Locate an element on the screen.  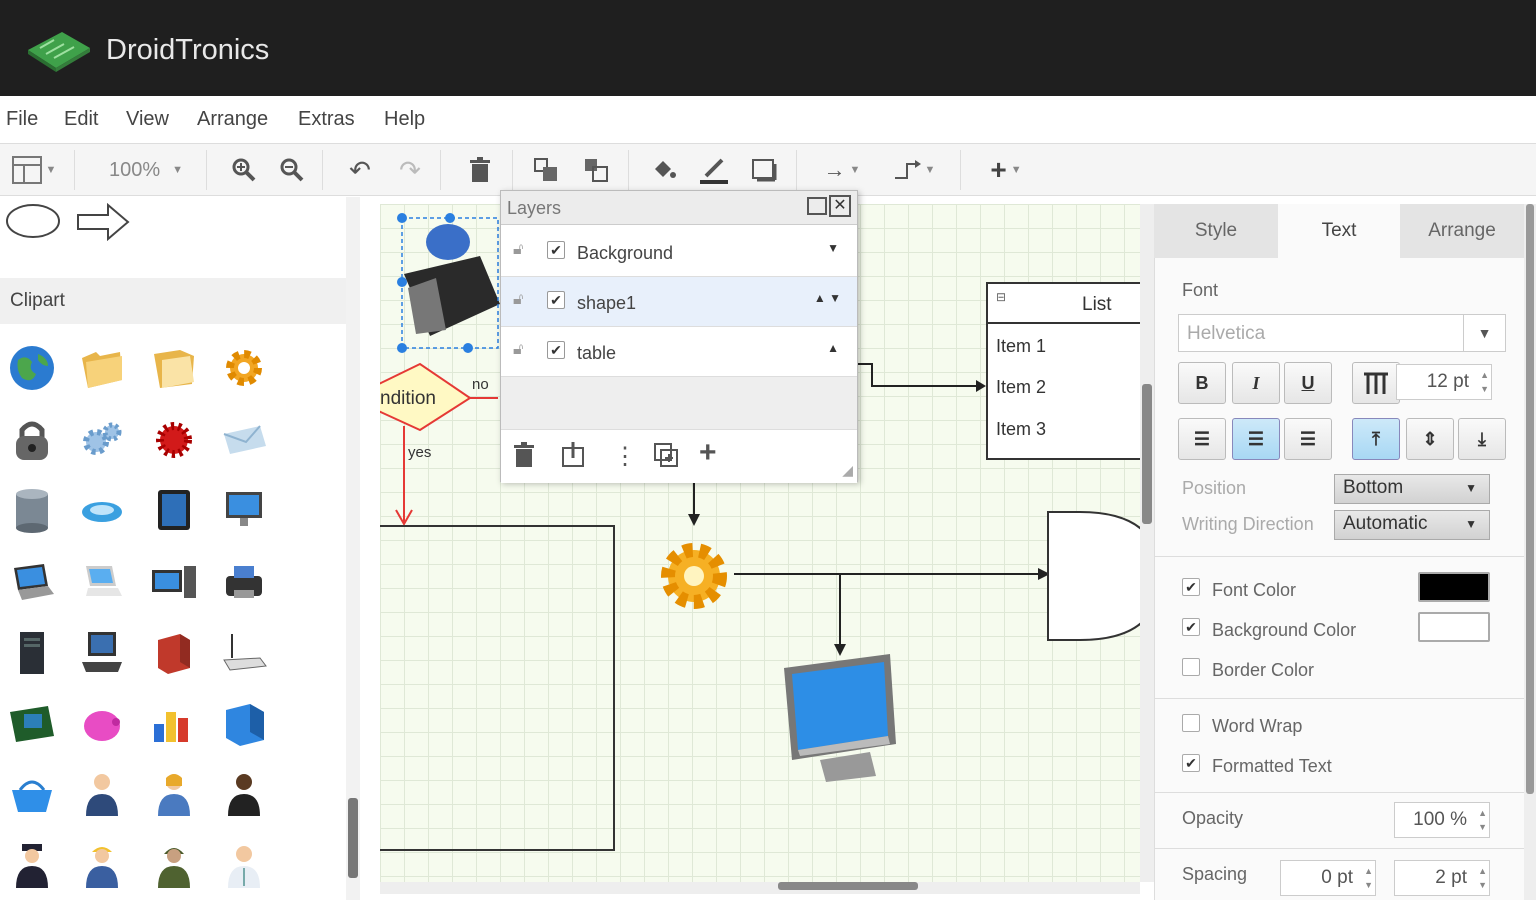
layer-row-shape1: 🔓︎ ✔ shape1 ▲ ▼ is located at coordinates (679, 302).